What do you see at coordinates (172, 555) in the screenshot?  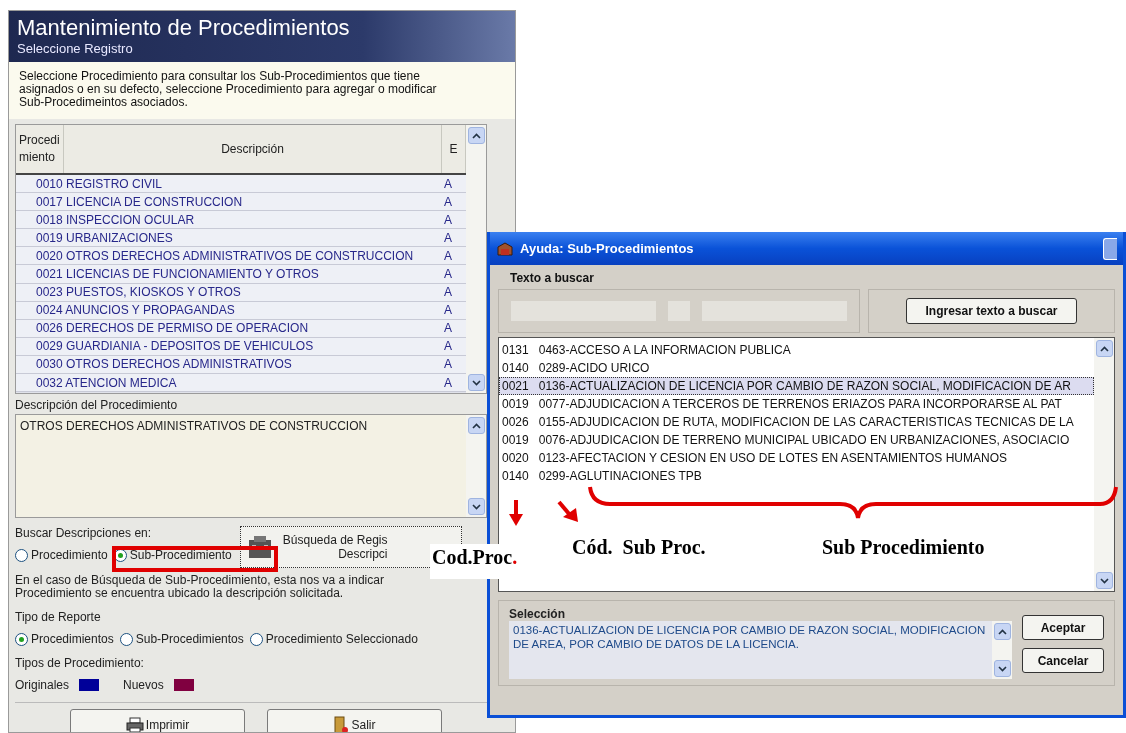 I see `radio-option: Sub-Procedimiento` at bounding box center [172, 555].